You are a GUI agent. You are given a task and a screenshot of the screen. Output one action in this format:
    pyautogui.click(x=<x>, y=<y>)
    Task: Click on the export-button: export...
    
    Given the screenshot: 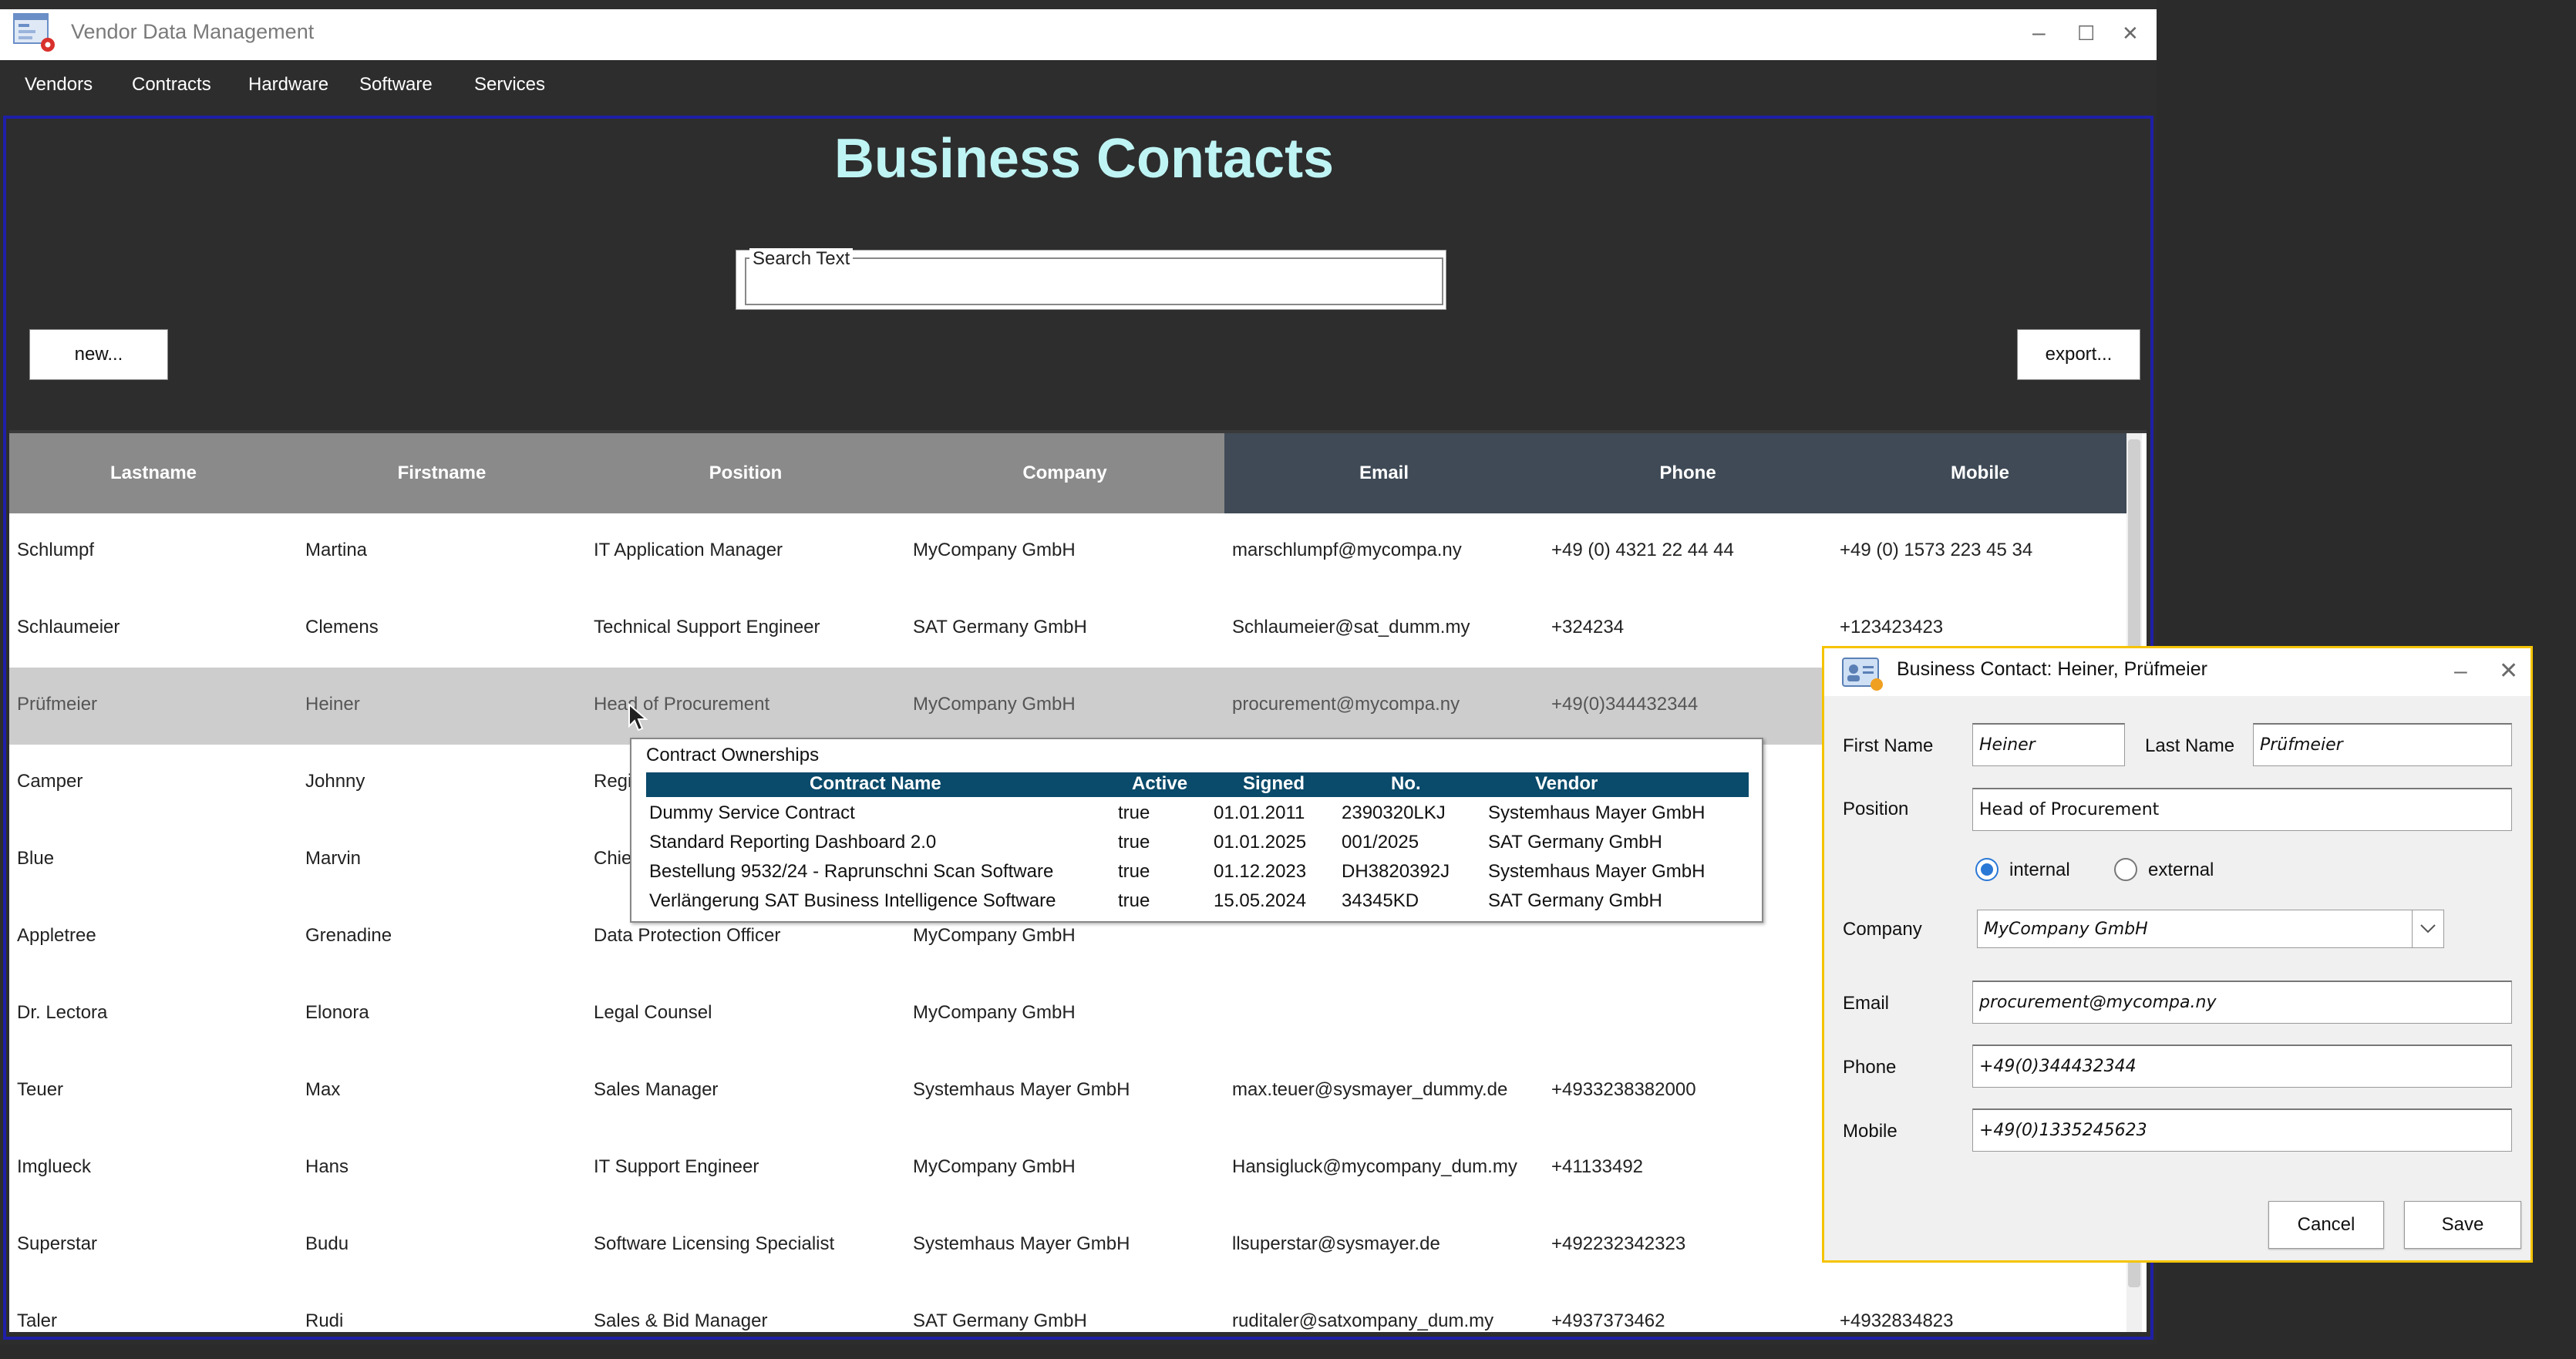 What is the action you would take?
    pyautogui.click(x=2078, y=354)
    